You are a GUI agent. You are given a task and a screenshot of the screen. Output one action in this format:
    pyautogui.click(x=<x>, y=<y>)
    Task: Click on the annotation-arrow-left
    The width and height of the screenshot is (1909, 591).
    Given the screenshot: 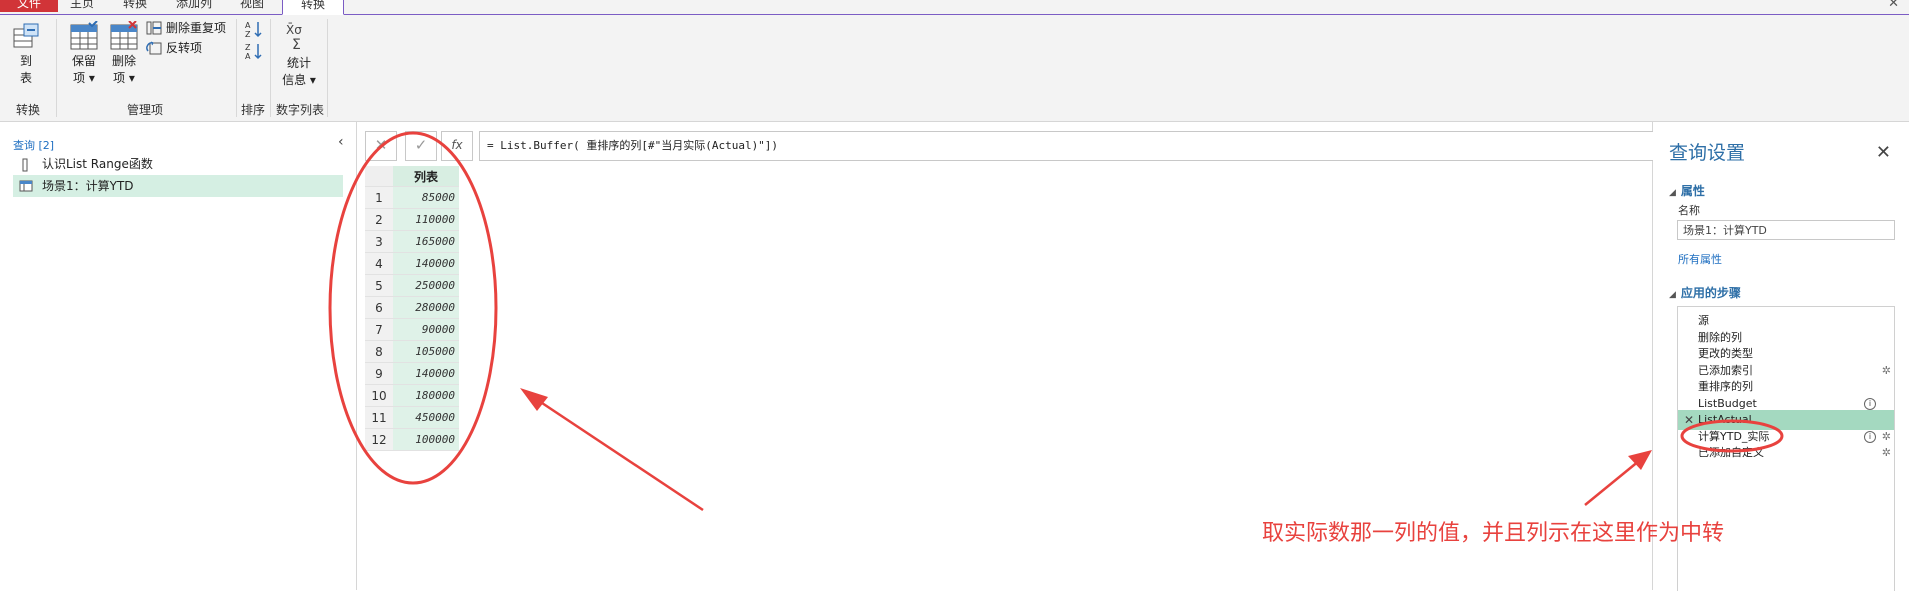 What is the action you would take?
    pyautogui.click(x=616, y=452)
    